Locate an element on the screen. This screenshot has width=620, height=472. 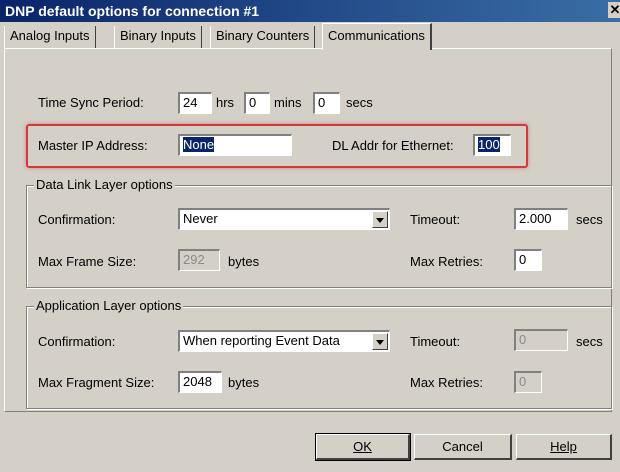
app-timeout-unit: secs is located at coordinates (589, 341).